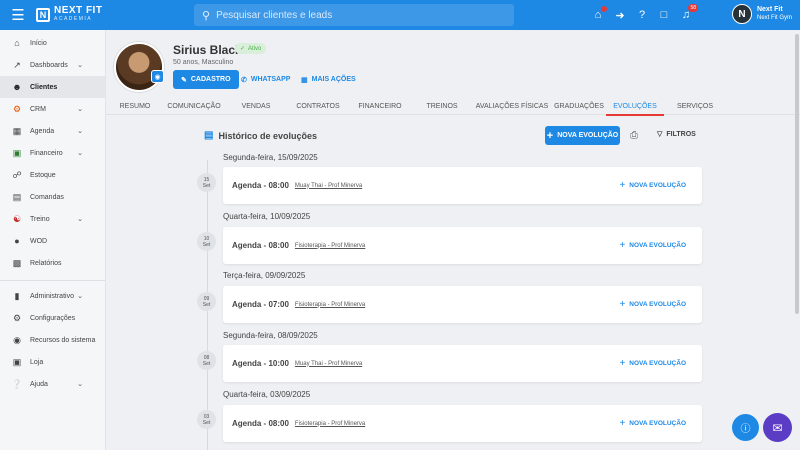 The height and width of the screenshot is (450, 800). I want to click on clipboard-icon: ▤, so click(209, 135).